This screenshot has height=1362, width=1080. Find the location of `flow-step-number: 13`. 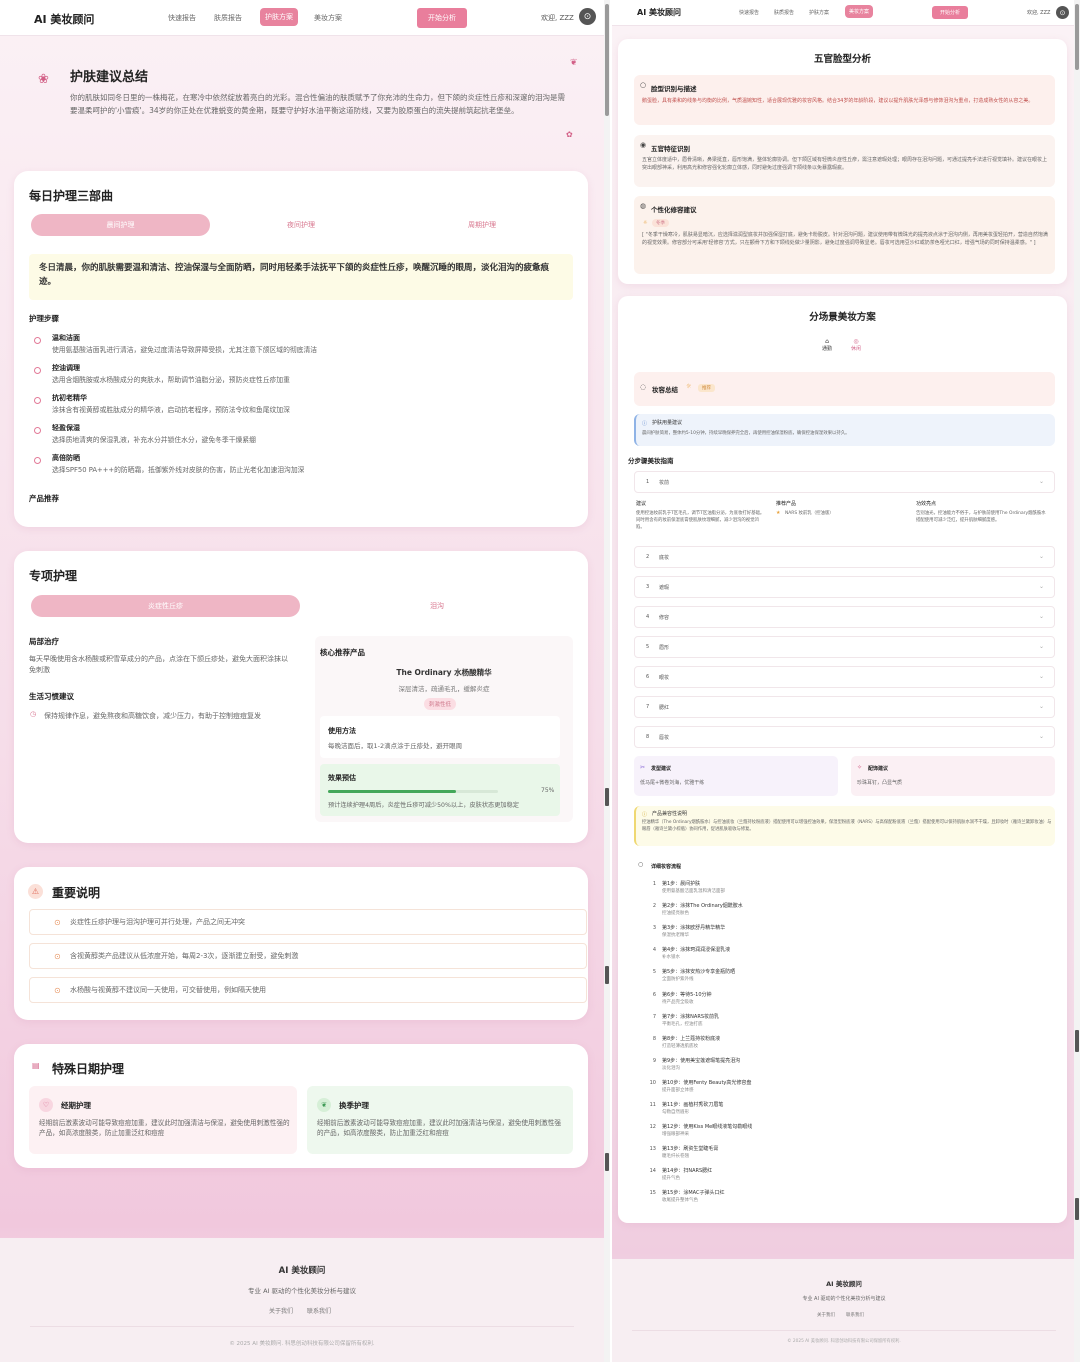

flow-step-number: 13 is located at coordinates (652, 1149).